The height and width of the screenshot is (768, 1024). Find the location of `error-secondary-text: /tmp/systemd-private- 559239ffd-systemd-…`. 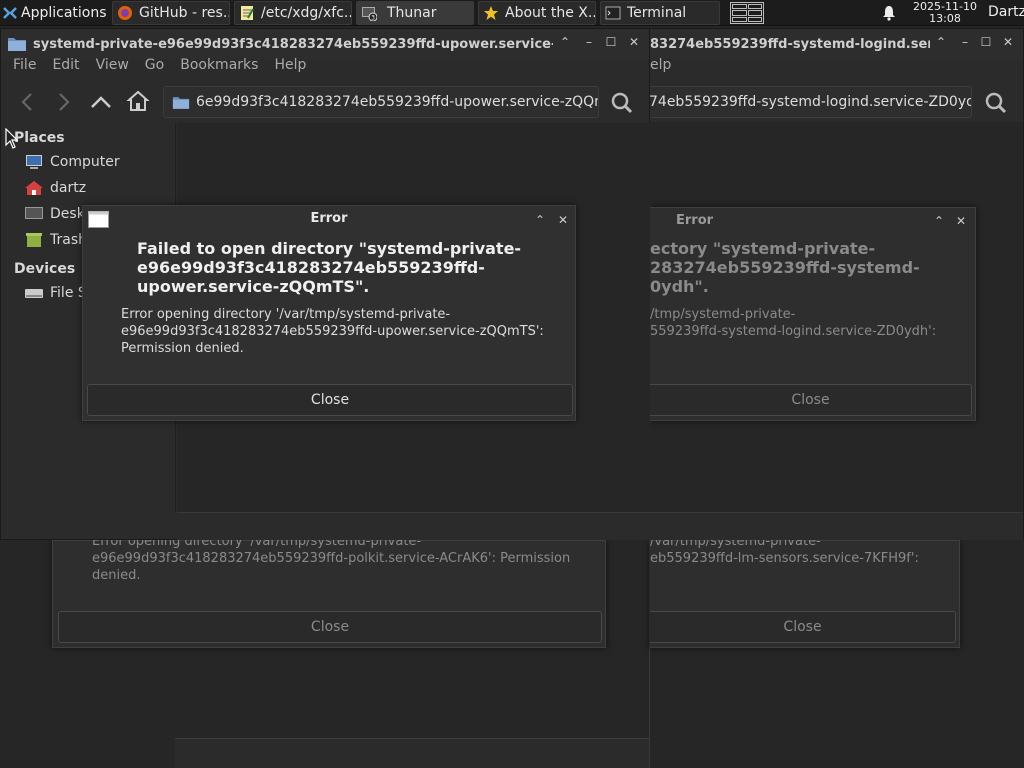

error-secondary-text: /tmp/systemd-private- 559239ffd-systemd-… is located at coordinates (793, 323).